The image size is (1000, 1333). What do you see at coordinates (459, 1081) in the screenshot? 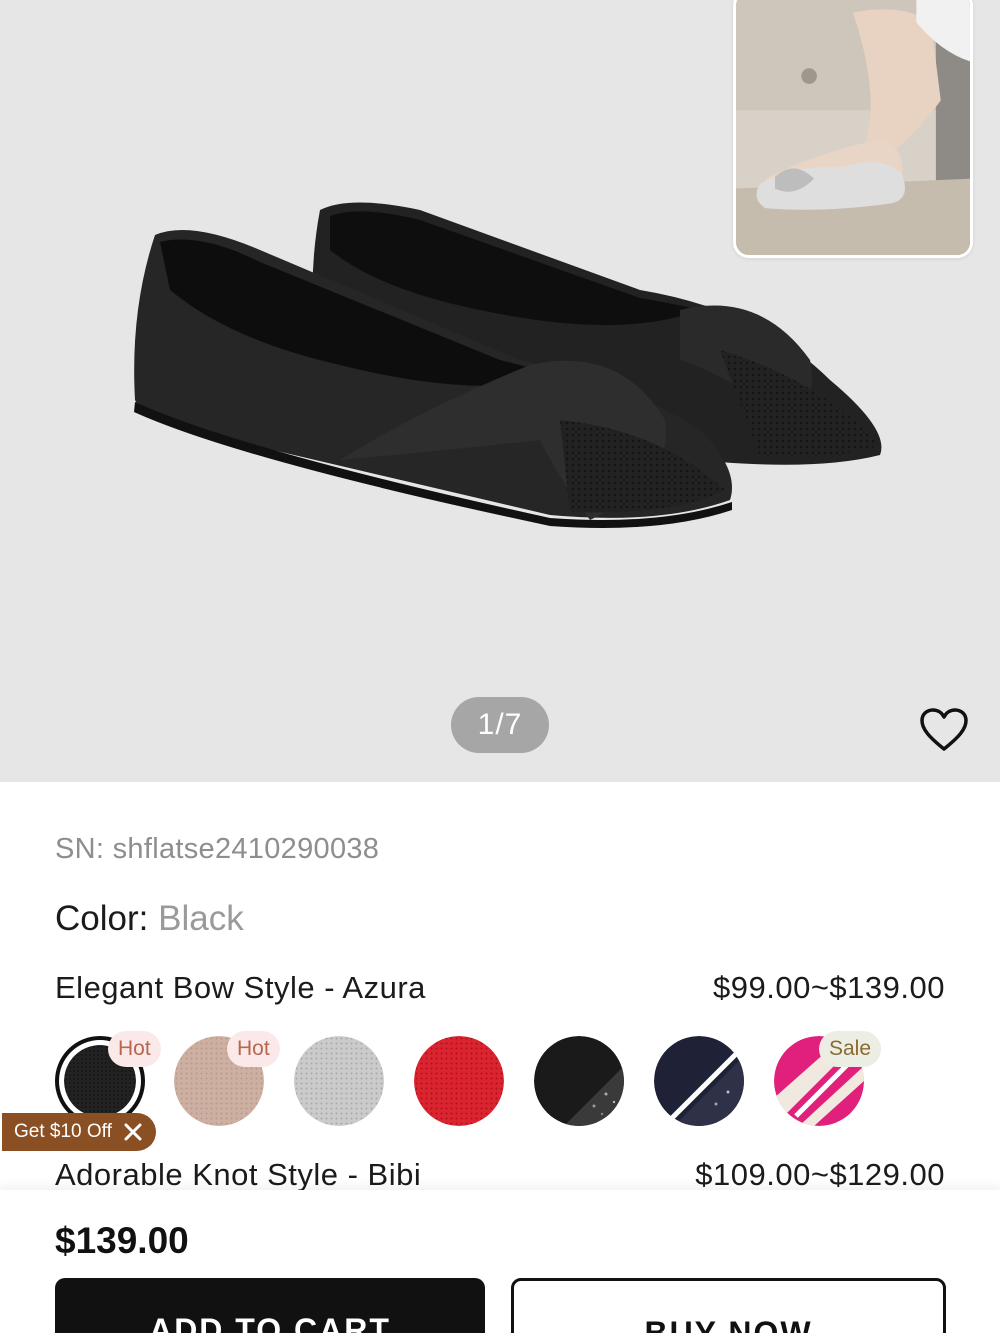
I see `swatch-red` at bounding box center [459, 1081].